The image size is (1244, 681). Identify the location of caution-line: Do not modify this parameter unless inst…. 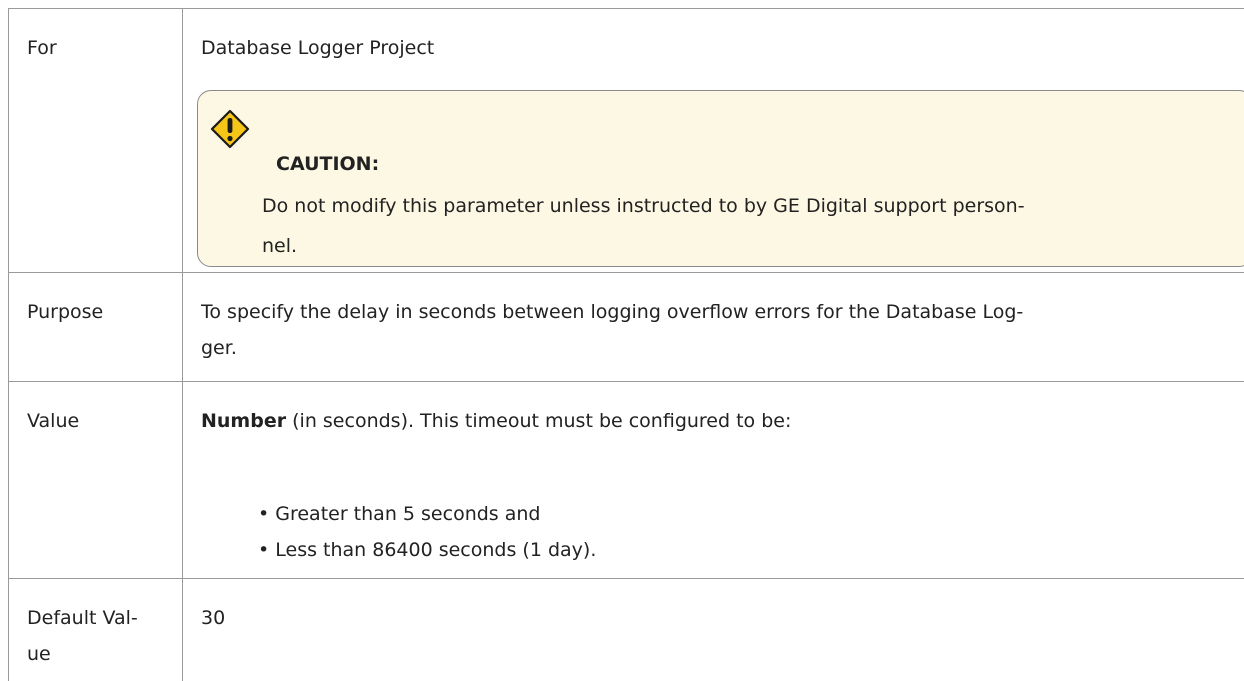
(643, 206).